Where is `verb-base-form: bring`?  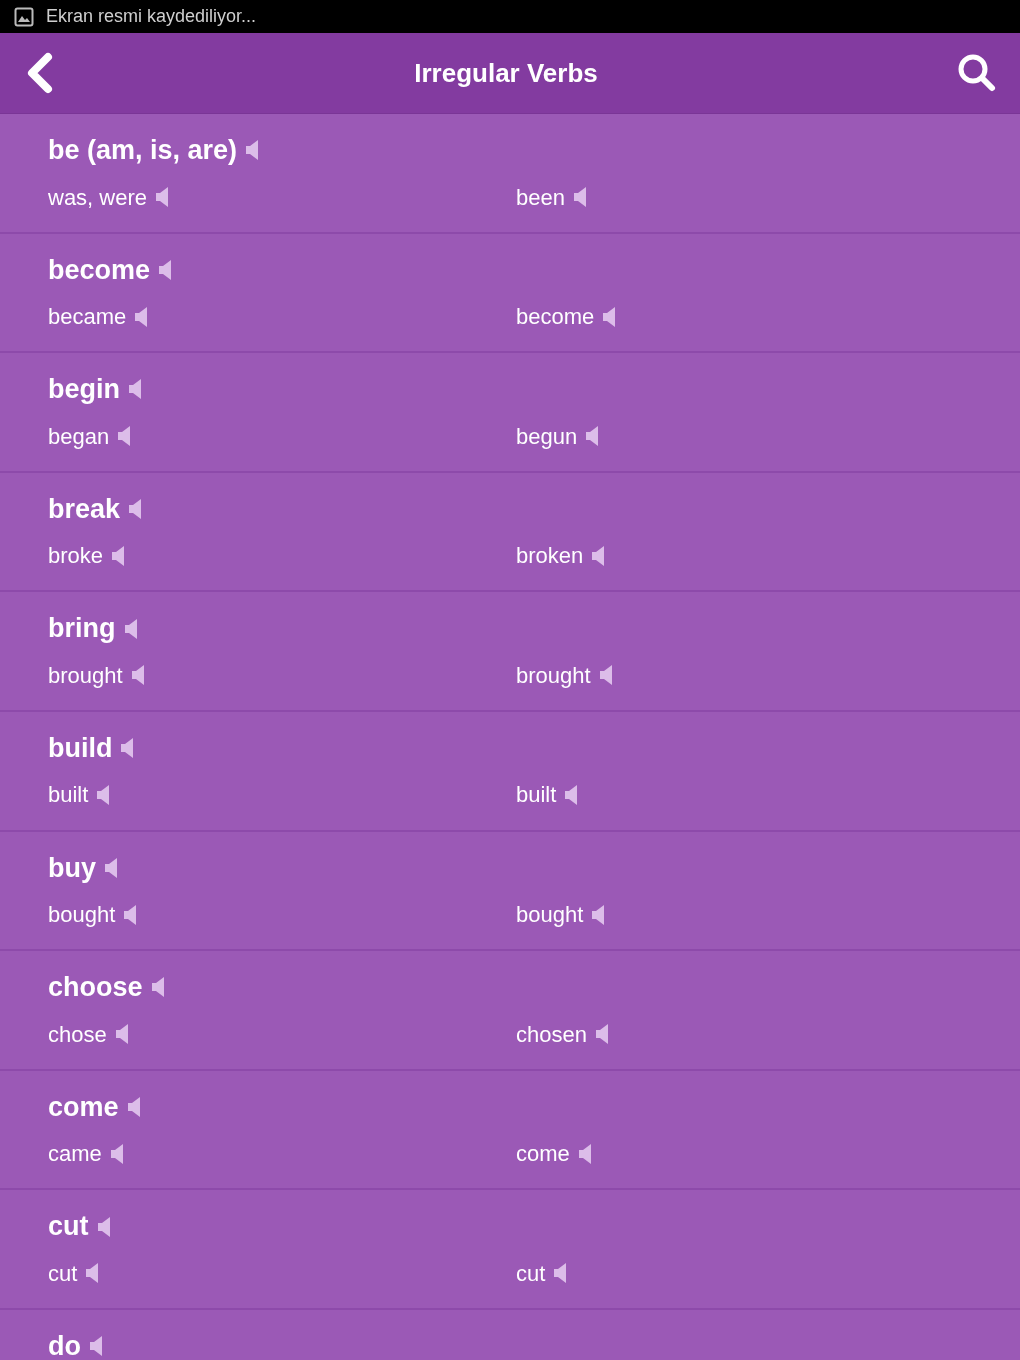
verb-base-form: bring is located at coordinates (82, 629).